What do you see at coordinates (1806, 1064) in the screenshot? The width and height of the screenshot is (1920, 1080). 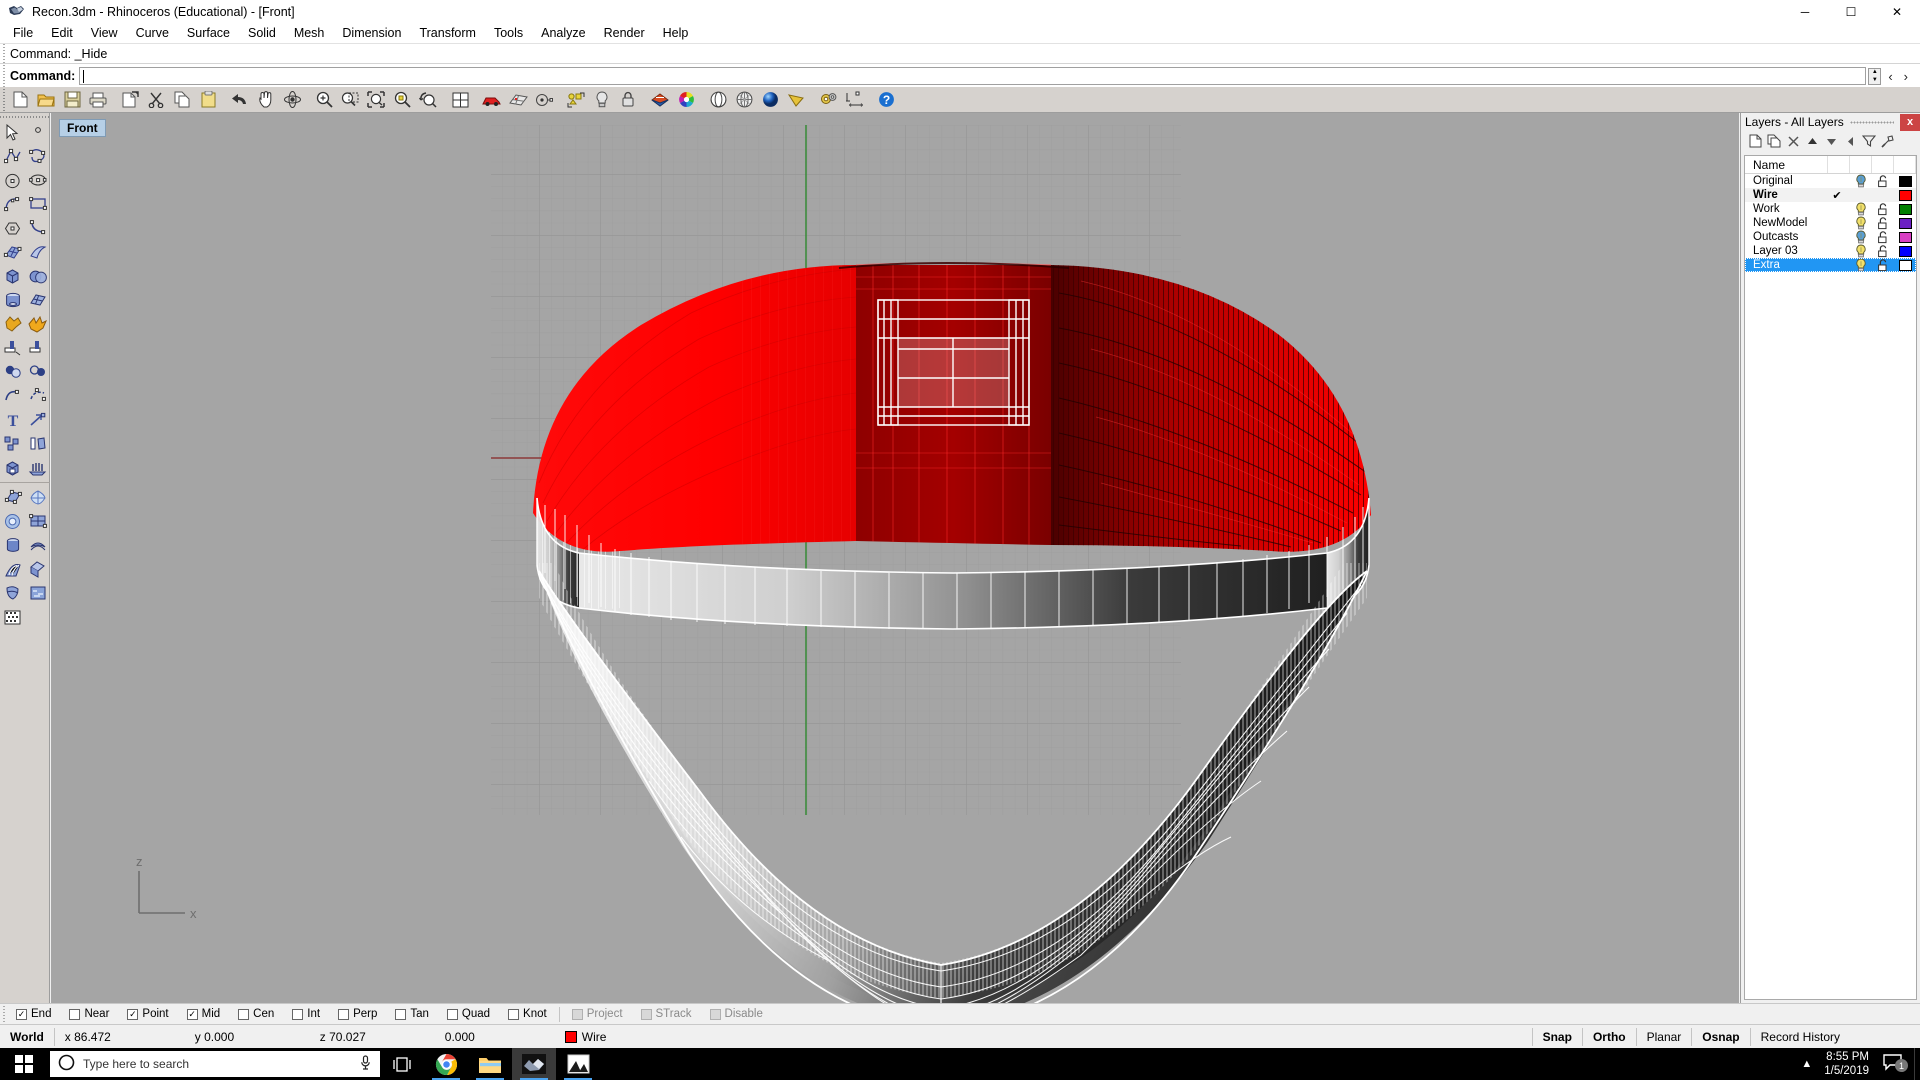 I see `chevron-up-icon: ▲` at bounding box center [1806, 1064].